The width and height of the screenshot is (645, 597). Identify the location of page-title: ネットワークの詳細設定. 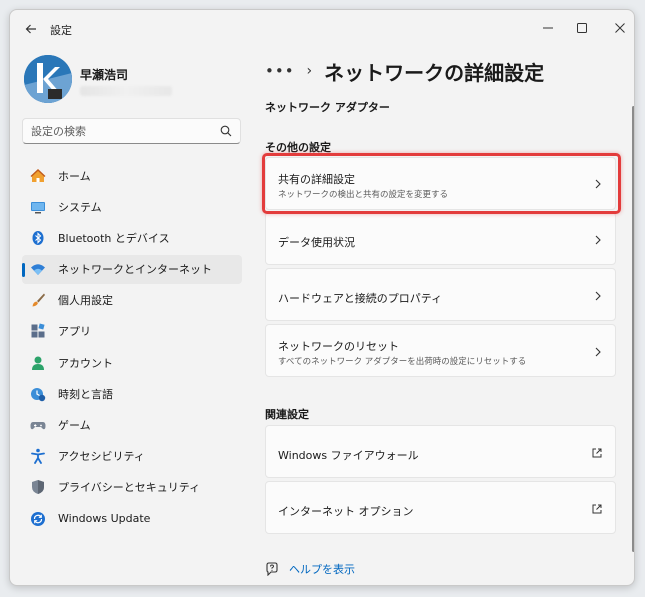
(434, 72).